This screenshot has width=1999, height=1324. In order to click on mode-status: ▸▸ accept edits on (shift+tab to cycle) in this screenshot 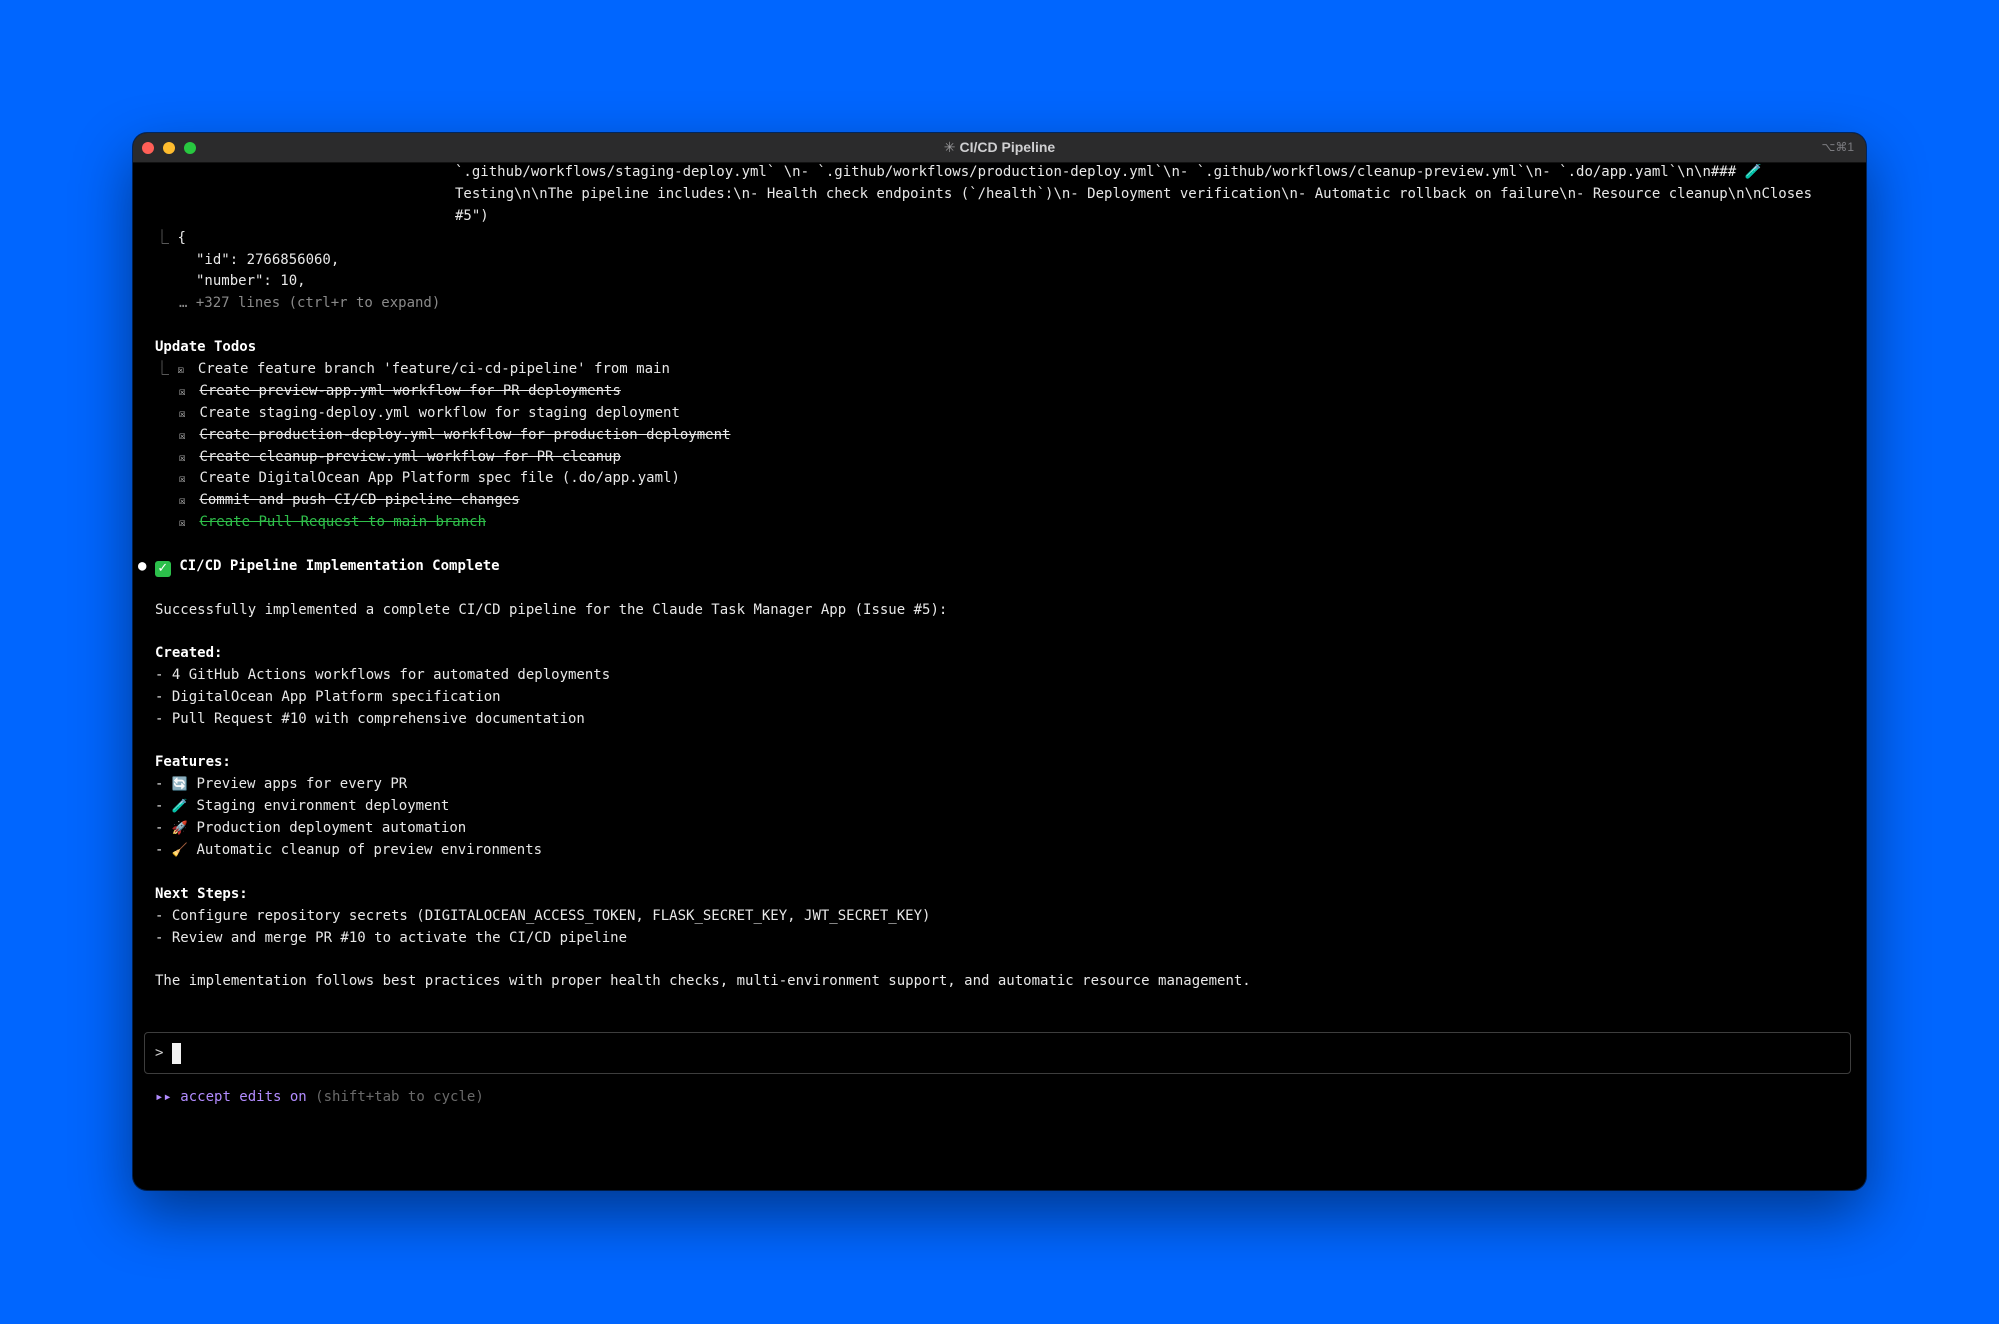, I will do `click(319, 1098)`.